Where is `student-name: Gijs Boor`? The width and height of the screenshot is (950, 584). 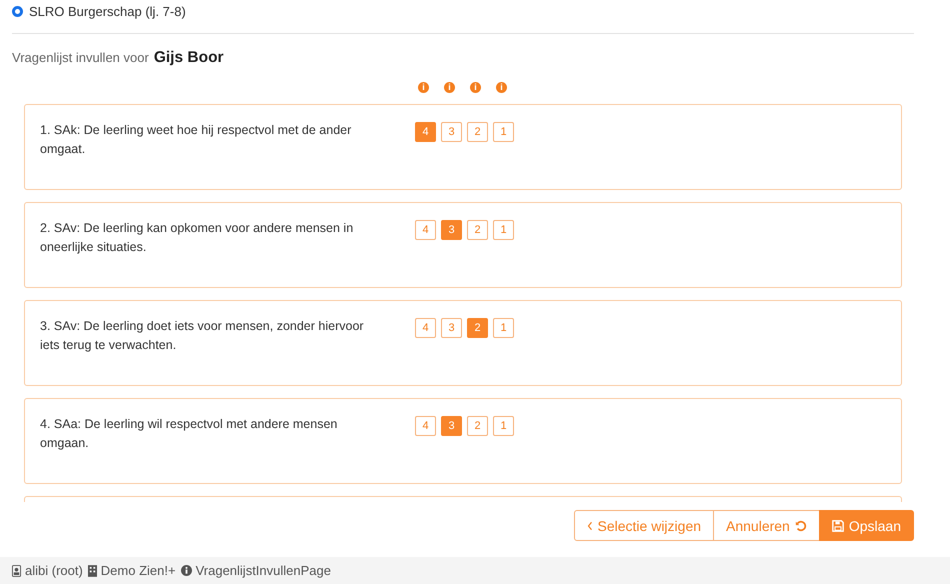 student-name: Gijs Boor is located at coordinates (189, 58).